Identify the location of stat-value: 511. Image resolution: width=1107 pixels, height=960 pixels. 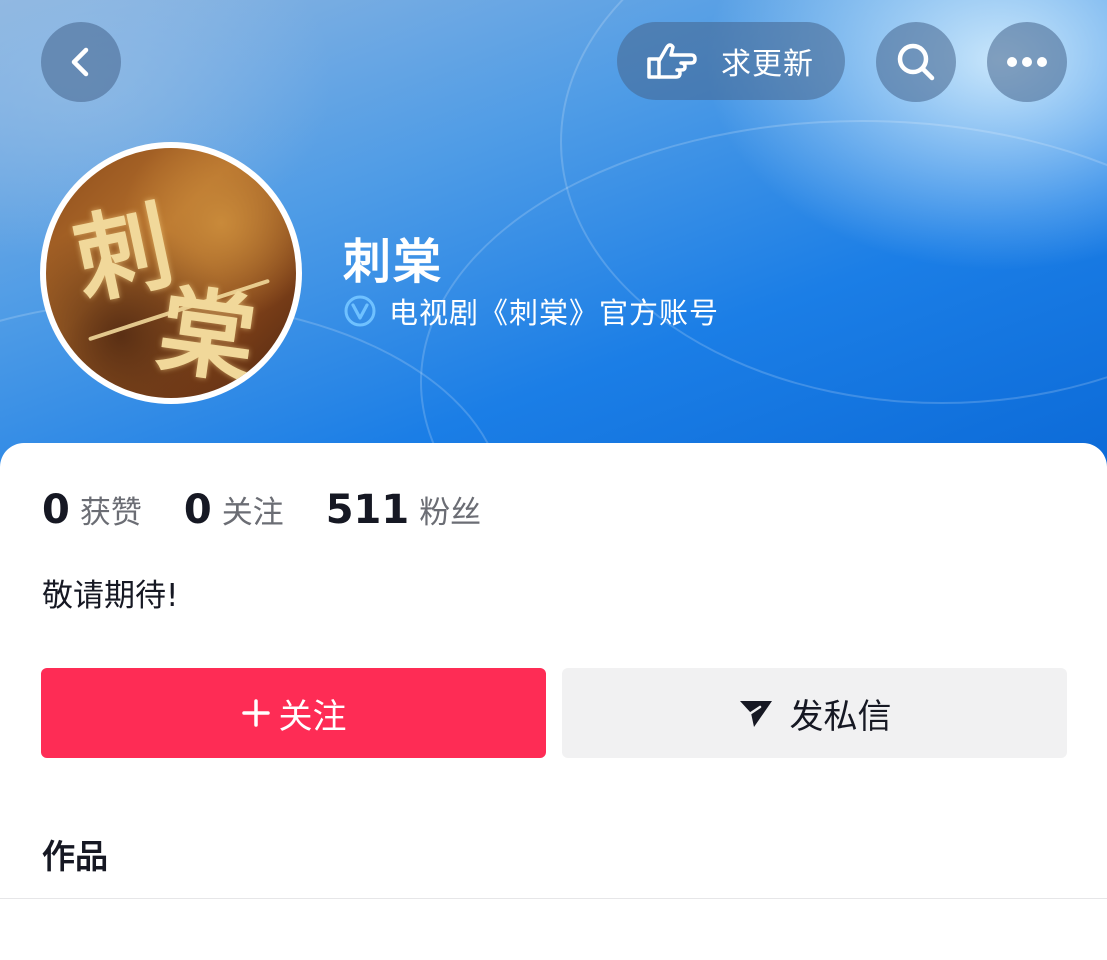
(367, 510).